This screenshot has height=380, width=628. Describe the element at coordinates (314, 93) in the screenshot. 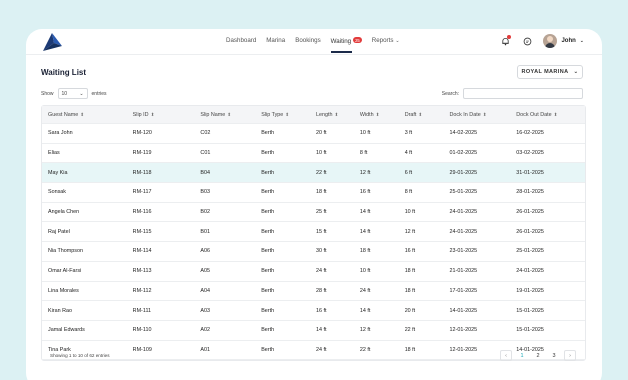

I see `table-controls: Show 10 ⌄ entries Search:` at that location.